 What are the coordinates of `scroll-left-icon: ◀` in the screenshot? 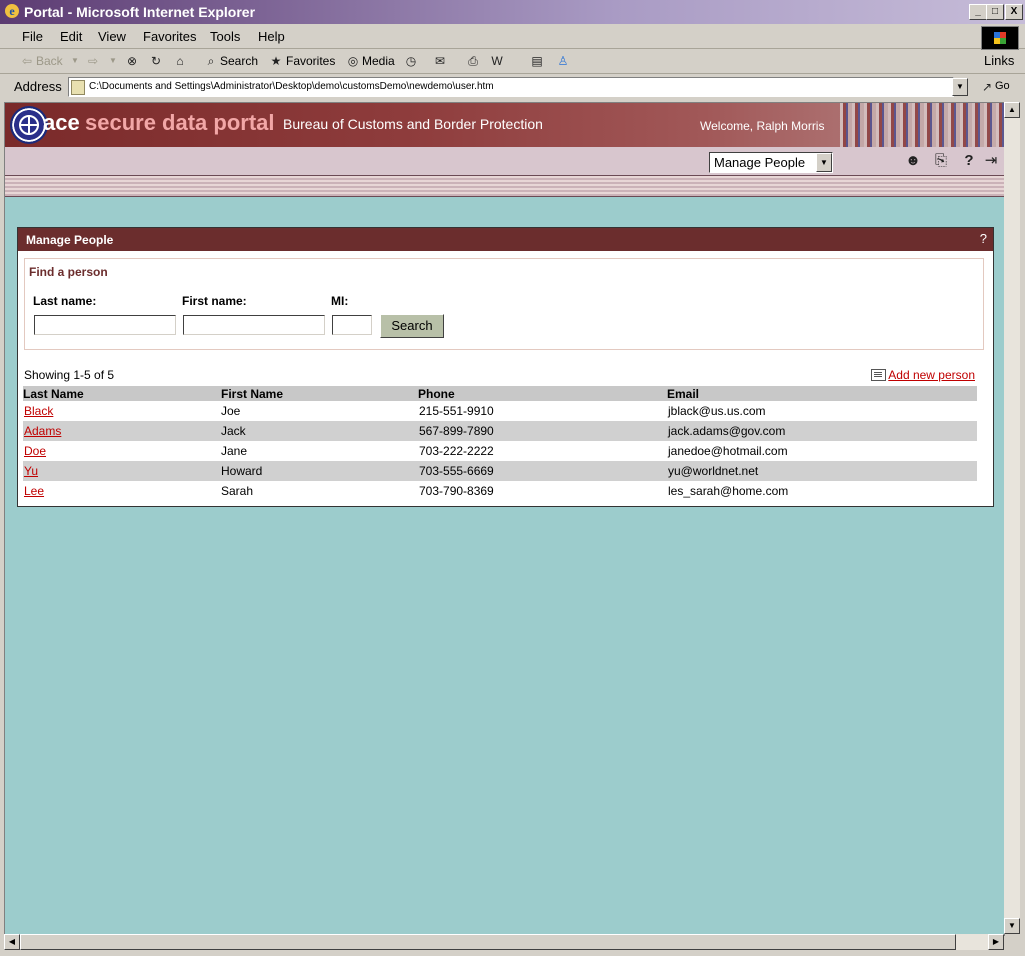 It's located at (12, 942).